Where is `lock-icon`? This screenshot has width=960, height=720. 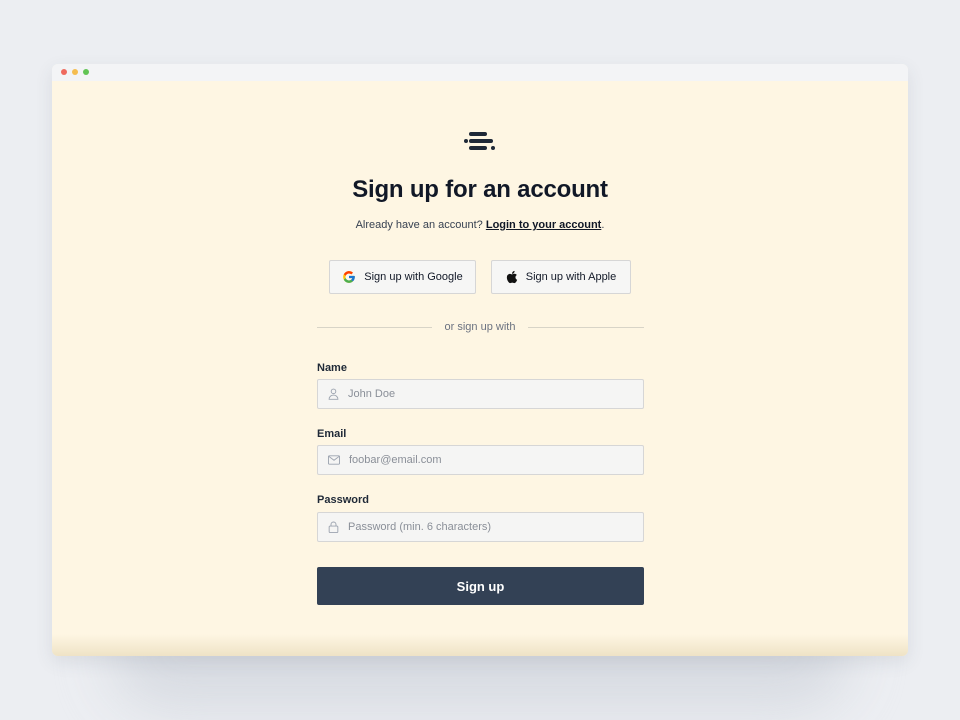
lock-icon is located at coordinates (333, 527).